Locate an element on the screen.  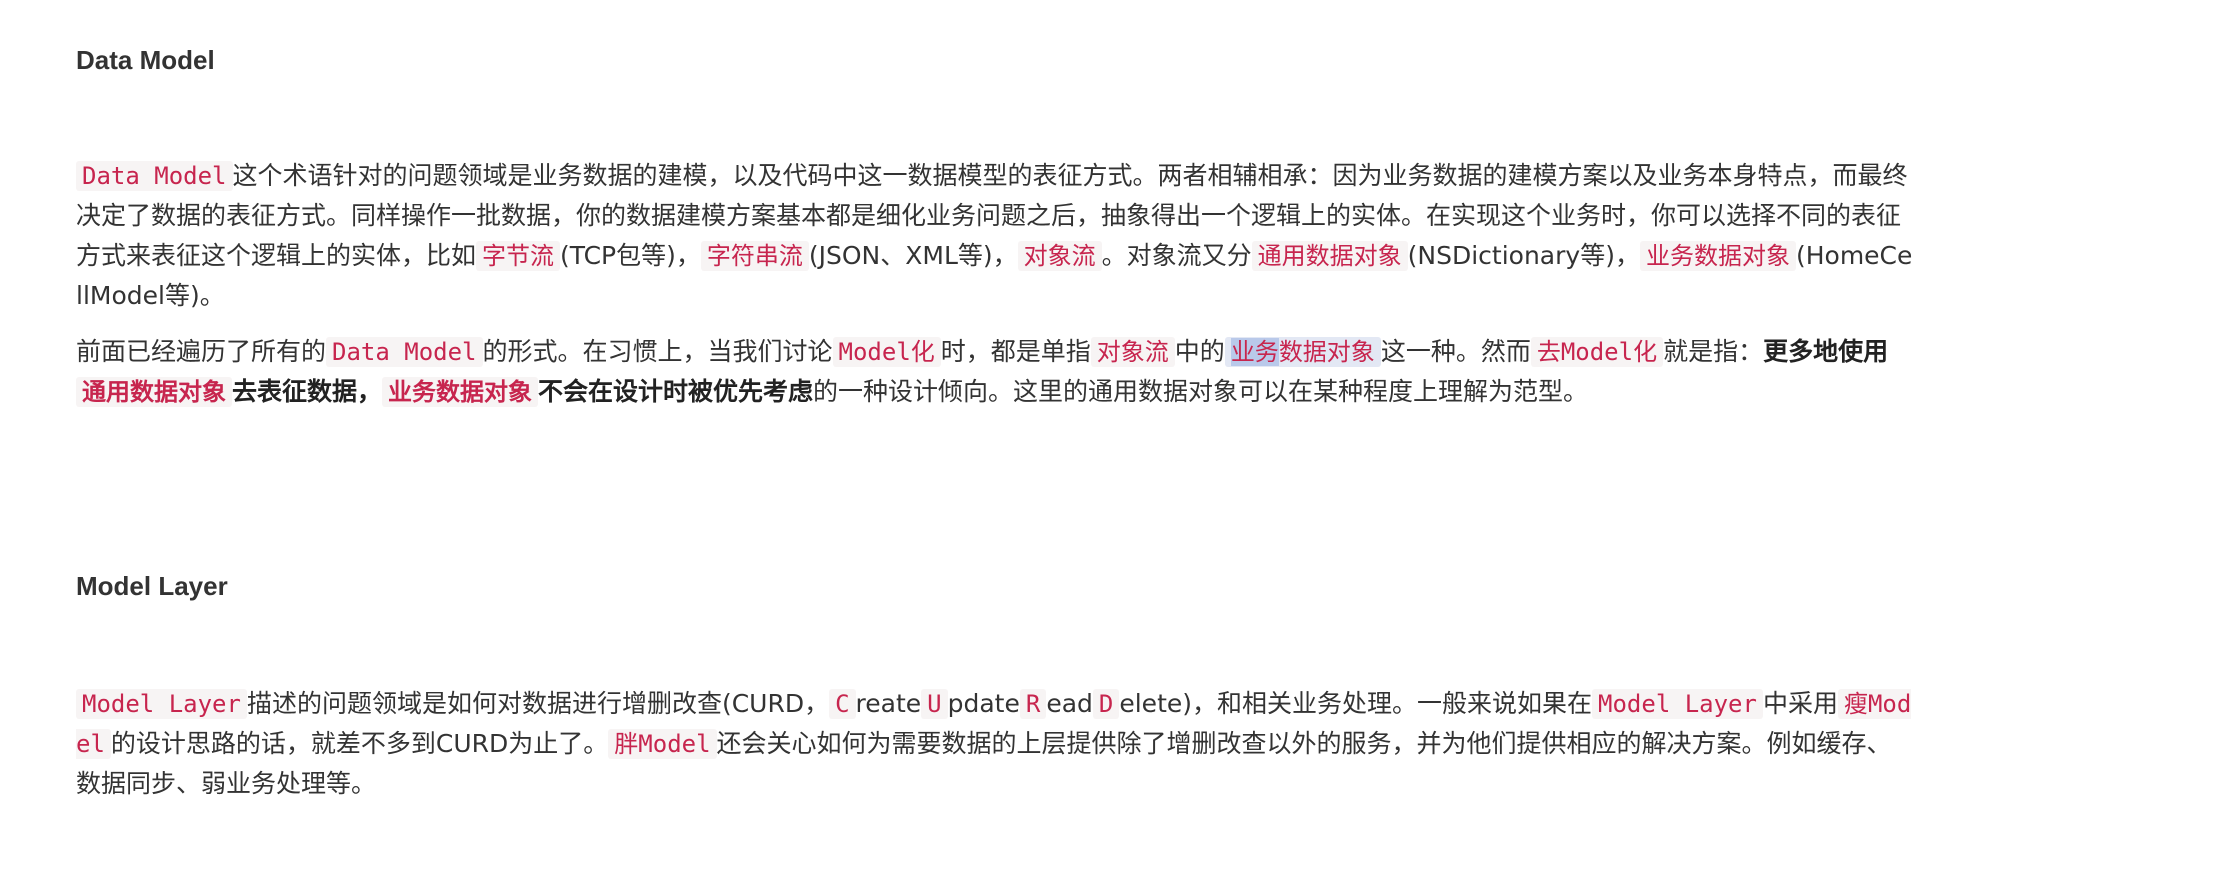
text-span: 的设计思路的话，就差不多到CURD为止了。 is located at coordinates (359, 743).